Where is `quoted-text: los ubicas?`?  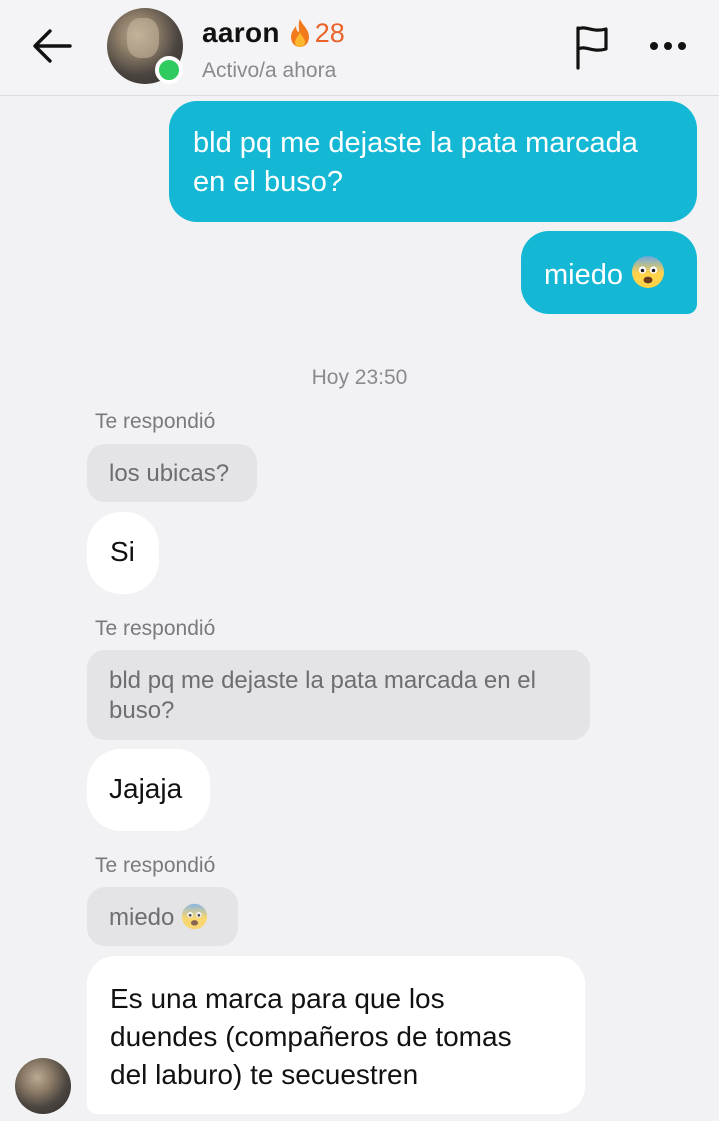 quoted-text: los ubicas? is located at coordinates (169, 473).